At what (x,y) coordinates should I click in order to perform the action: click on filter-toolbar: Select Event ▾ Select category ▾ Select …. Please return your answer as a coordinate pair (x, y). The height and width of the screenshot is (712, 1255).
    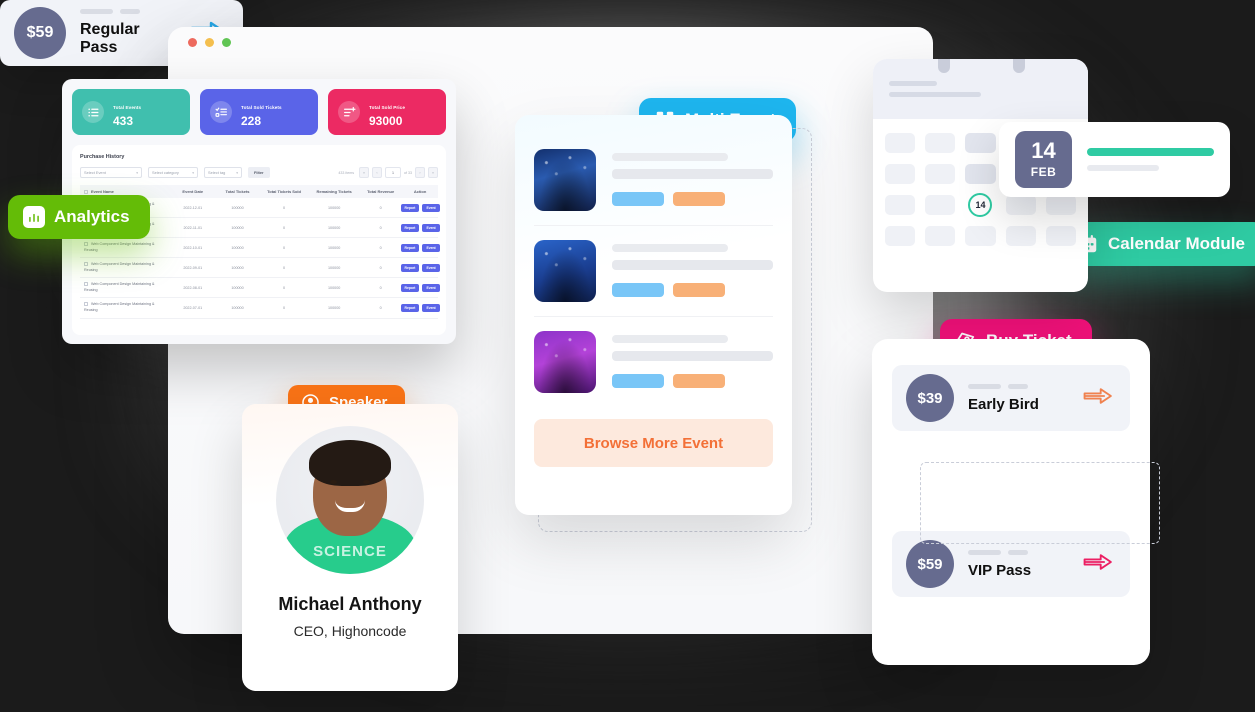
    Looking at the image, I should click on (259, 172).